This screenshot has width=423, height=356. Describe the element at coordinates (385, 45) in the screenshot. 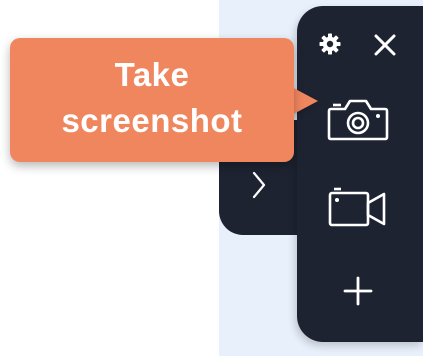

I see `close-icon` at that location.